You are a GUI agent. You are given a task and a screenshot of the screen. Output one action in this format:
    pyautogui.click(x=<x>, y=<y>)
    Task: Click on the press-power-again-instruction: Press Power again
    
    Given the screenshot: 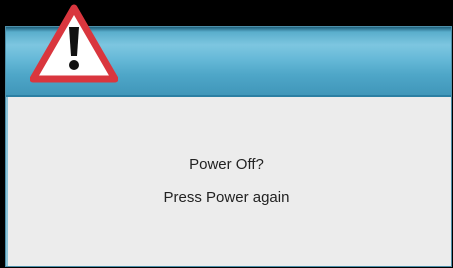 What is the action you would take?
    pyautogui.click(x=226, y=197)
    